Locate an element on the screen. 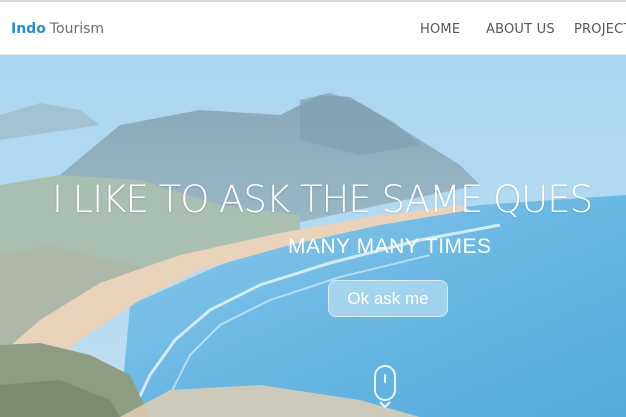  mouse-wheel-icon is located at coordinates (385, 378).